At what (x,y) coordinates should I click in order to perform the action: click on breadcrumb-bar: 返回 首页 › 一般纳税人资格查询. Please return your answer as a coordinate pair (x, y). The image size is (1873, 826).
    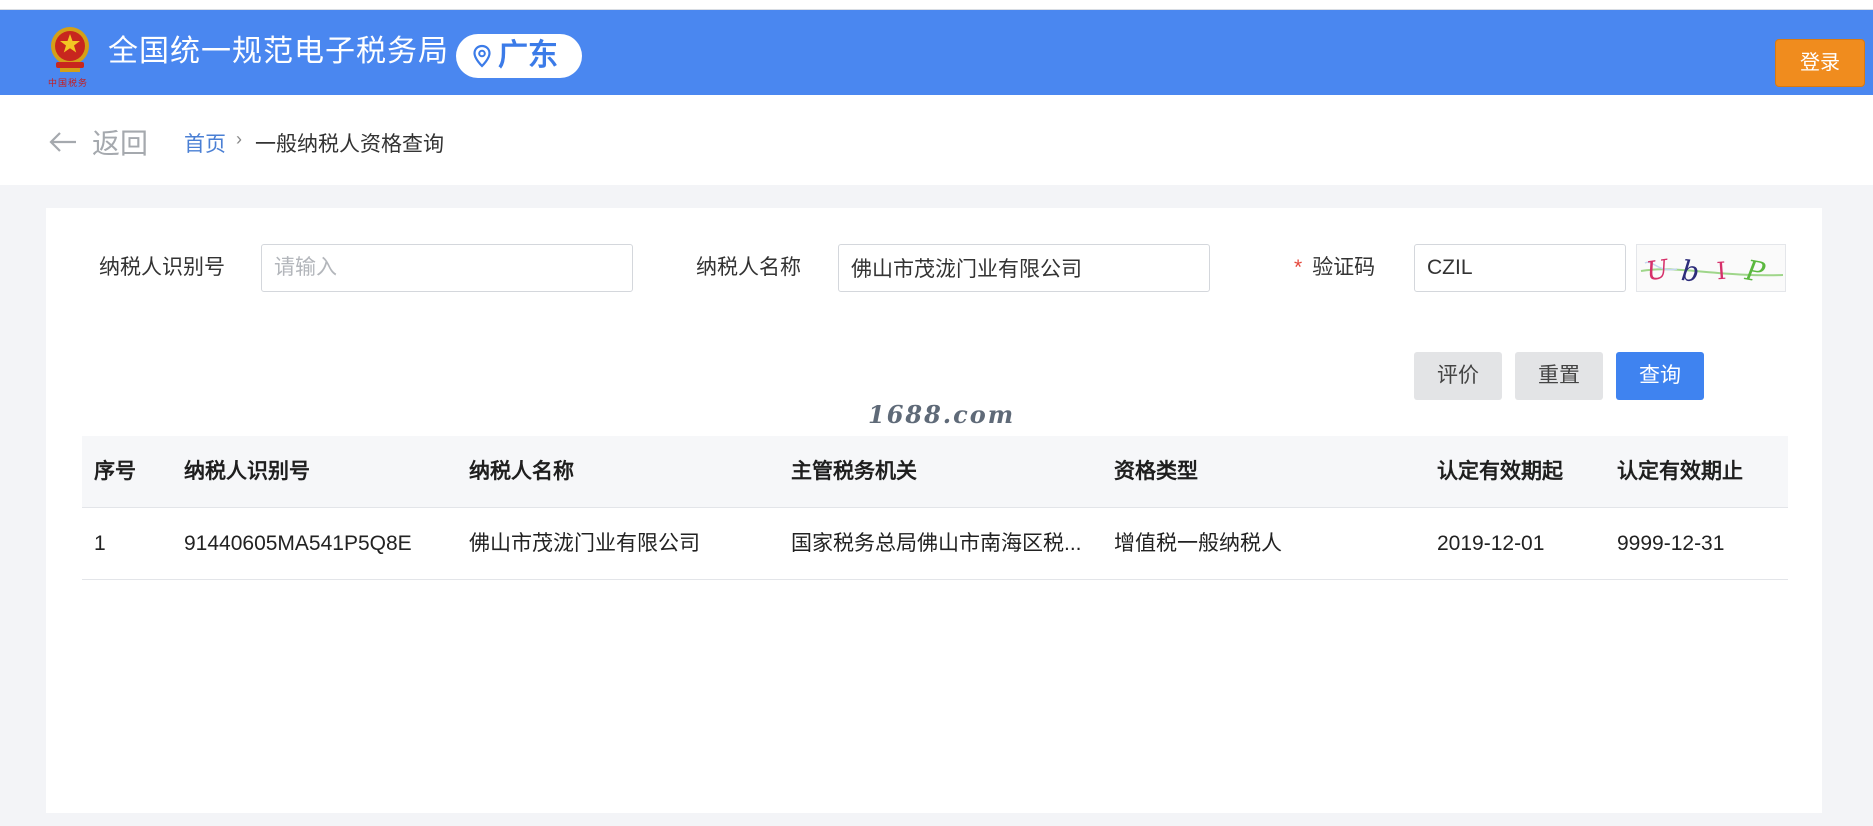
    Looking at the image, I should click on (936, 140).